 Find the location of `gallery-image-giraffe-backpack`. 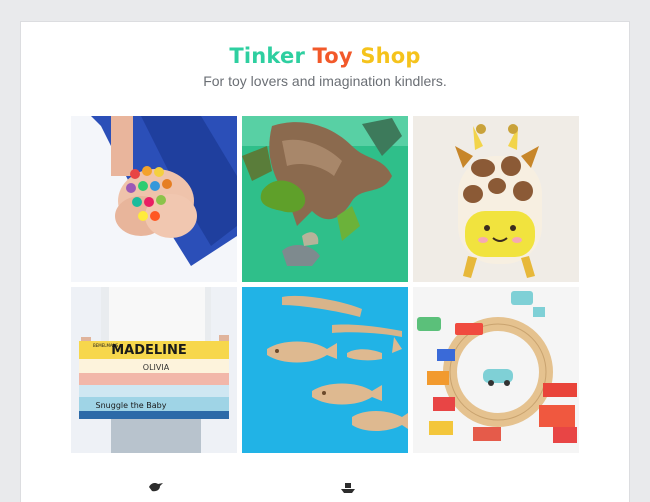

gallery-image-giraffe-backpack is located at coordinates (496, 199).